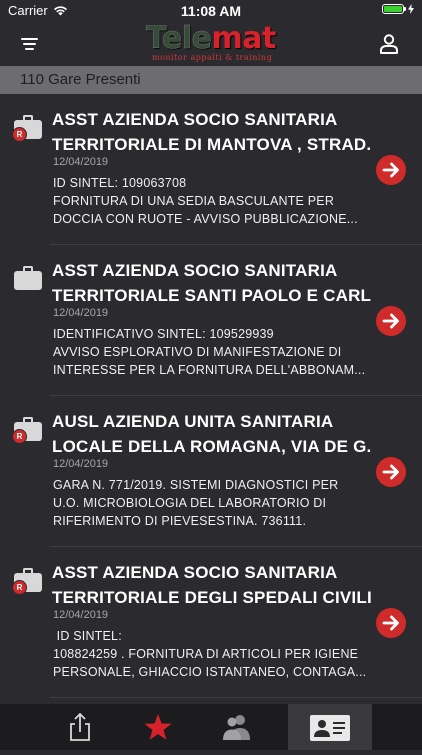  What do you see at coordinates (179, 38) in the screenshot?
I see `logo-part-tele: Tele` at bounding box center [179, 38].